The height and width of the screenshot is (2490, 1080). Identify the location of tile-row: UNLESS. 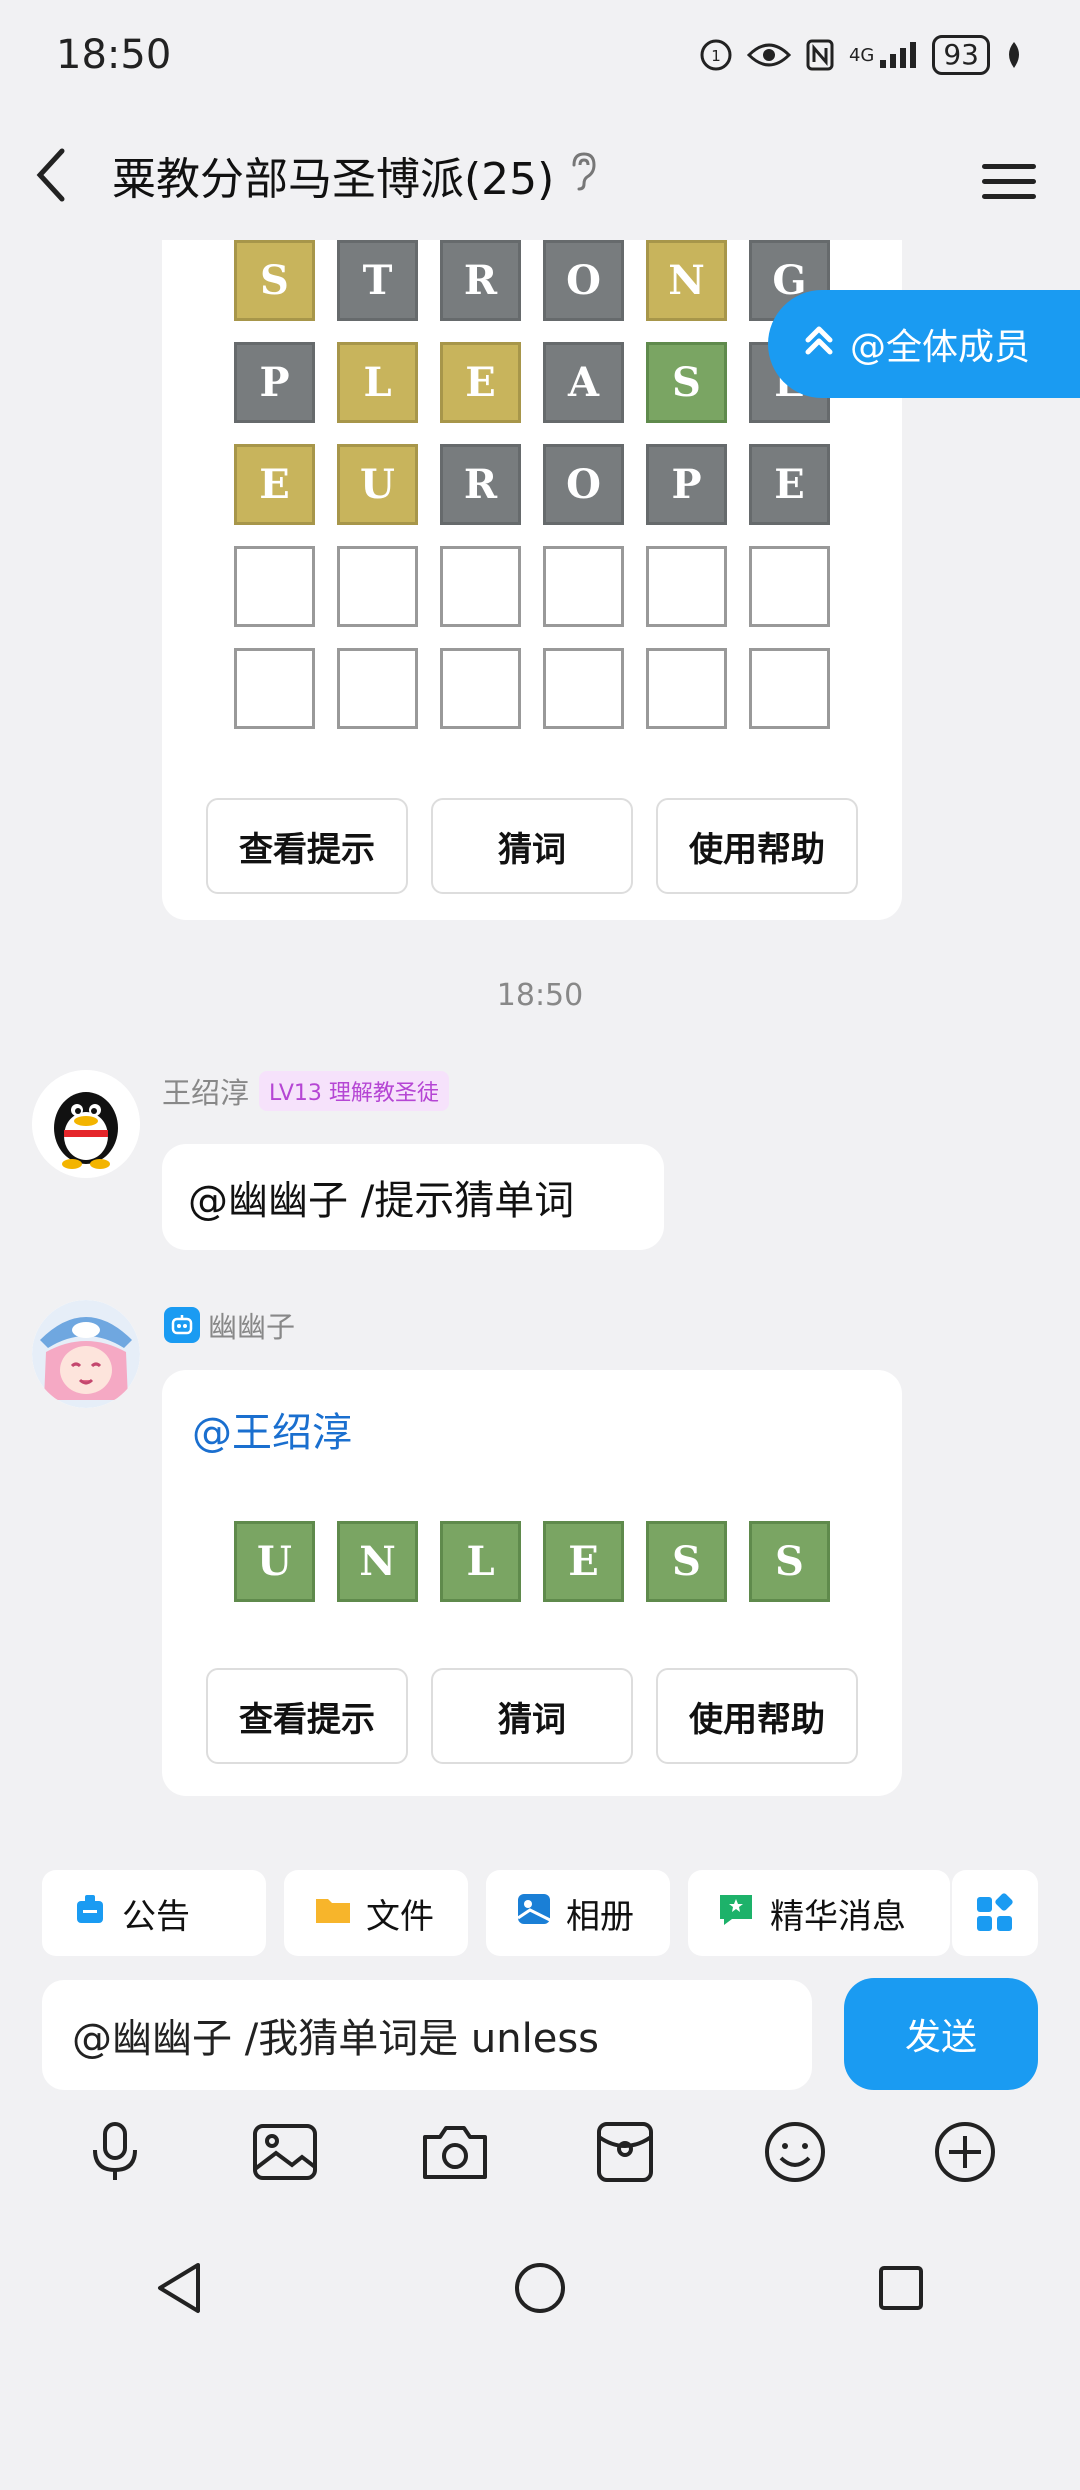
(532, 1561).